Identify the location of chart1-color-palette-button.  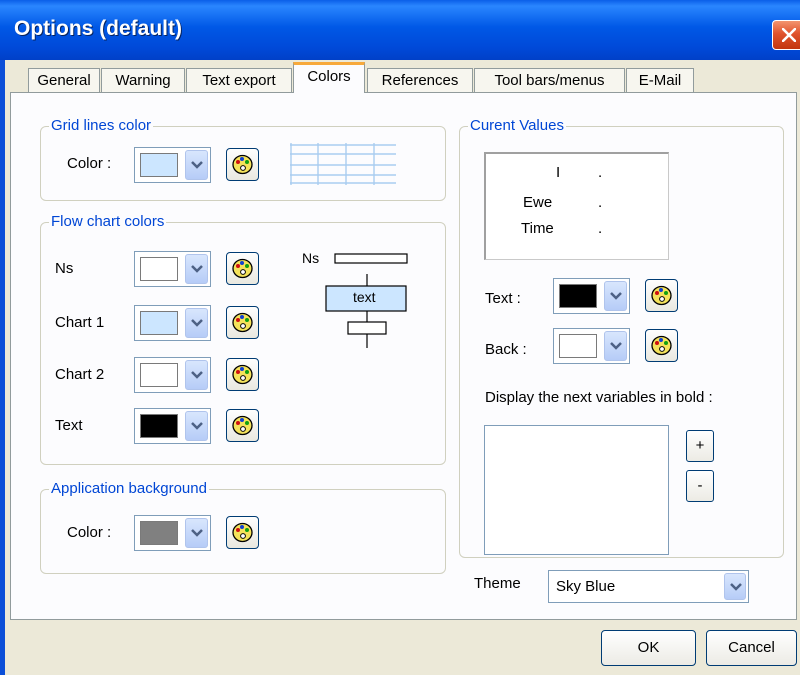
(242, 322).